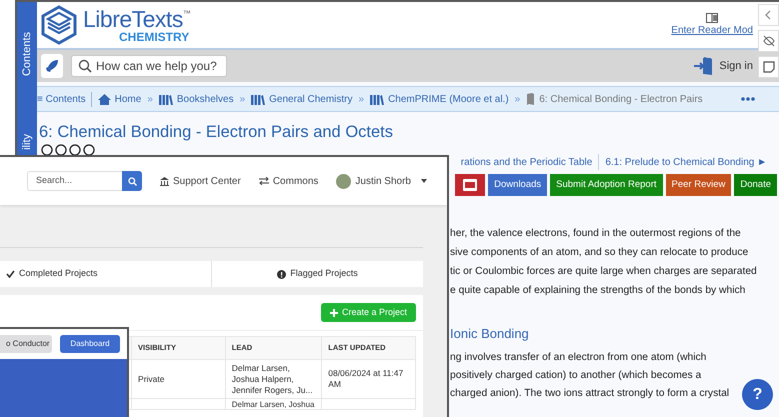 The height and width of the screenshot is (417, 779). I want to click on more-dots-icon, so click(748, 99).